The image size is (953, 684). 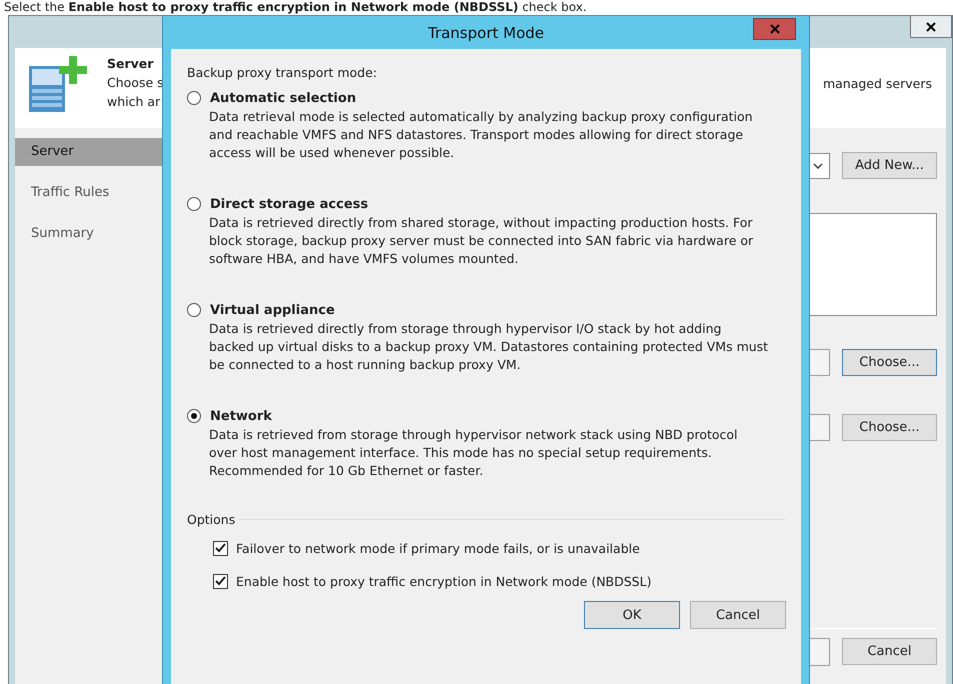 I want to click on sidebar-item: Server, so click(x=88, y=152).